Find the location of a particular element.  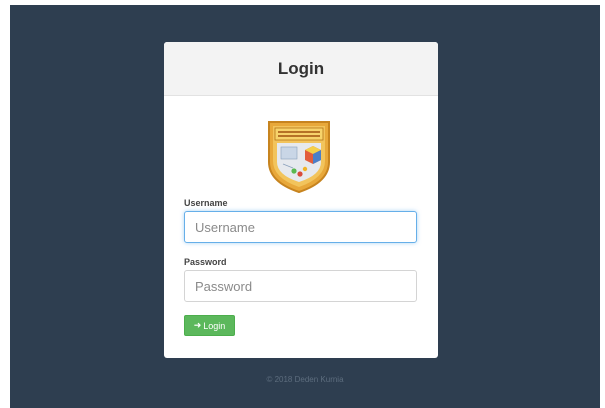

page-title: Login is located at coordinates (301, 68).